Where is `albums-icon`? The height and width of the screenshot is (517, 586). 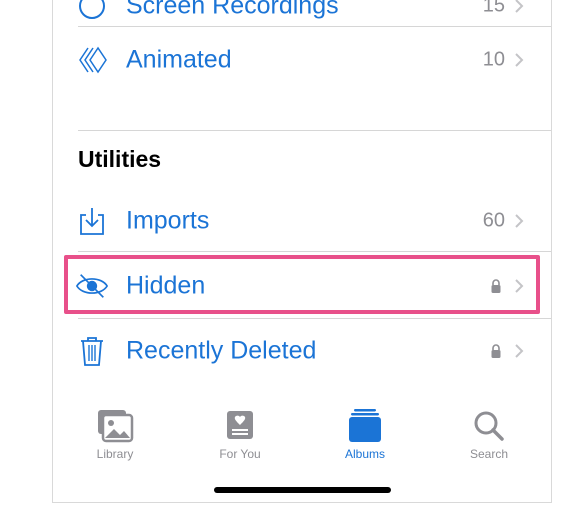
albums-icon is located at coordinates (365, 425).